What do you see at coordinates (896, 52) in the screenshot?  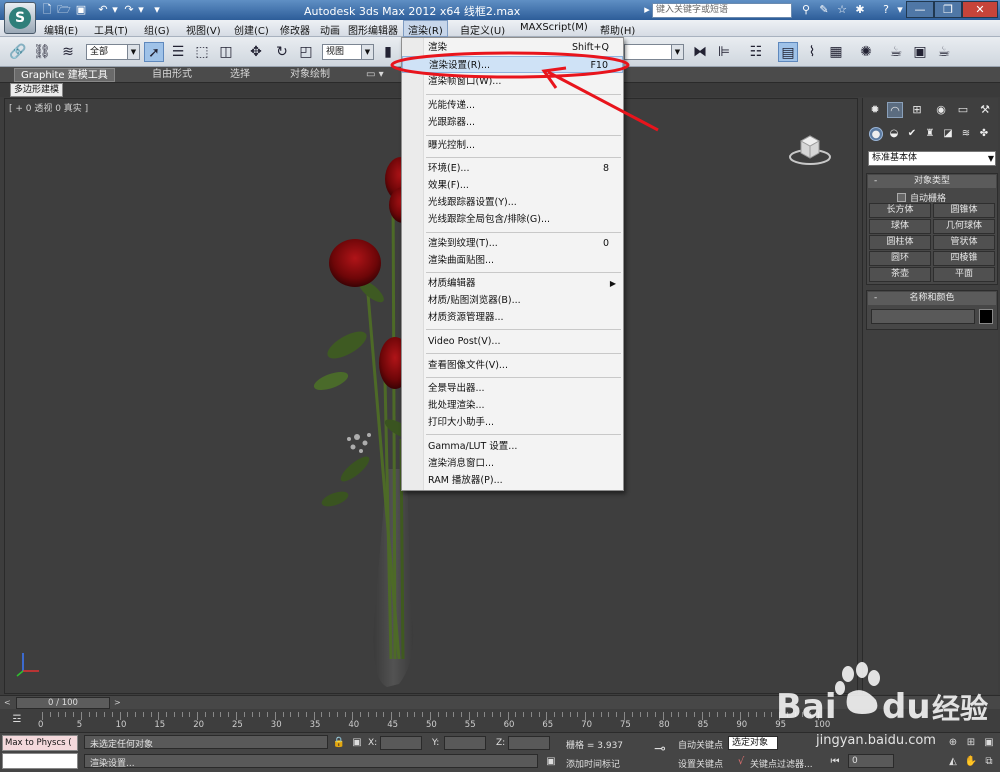 I see `render-setup-icon: ☕` at bounding box center [896, 52].